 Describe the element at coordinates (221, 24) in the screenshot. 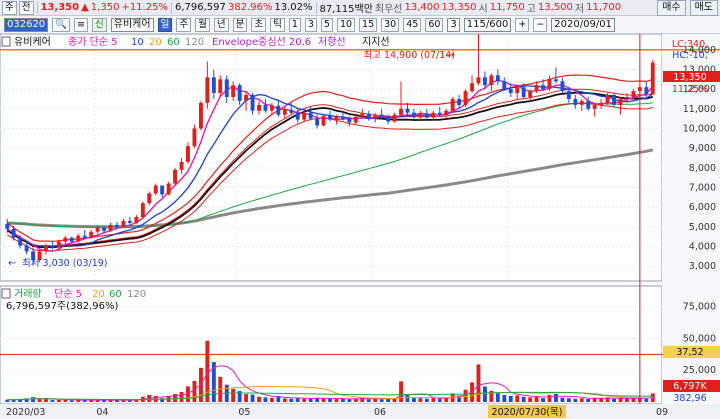

I see `period-year: 년` at that location.